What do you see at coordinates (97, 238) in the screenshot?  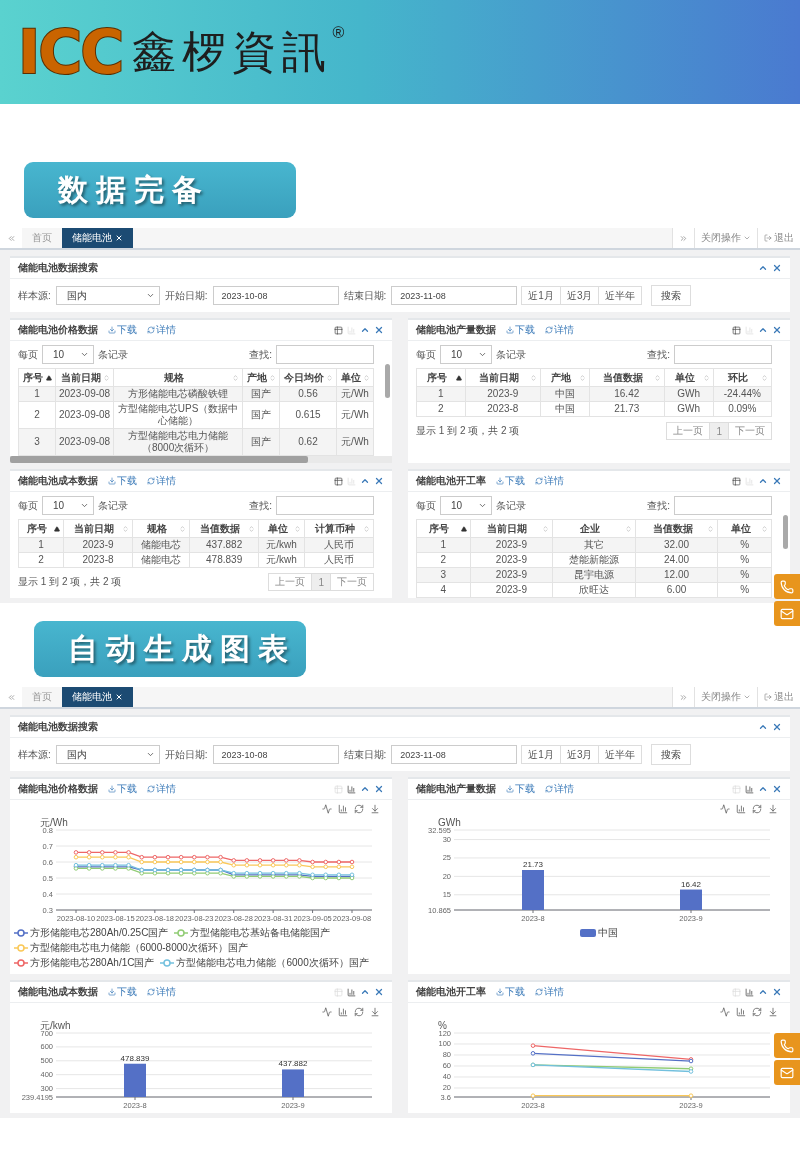 I see `tab: 储能电池` at bounding box center [97, 238].